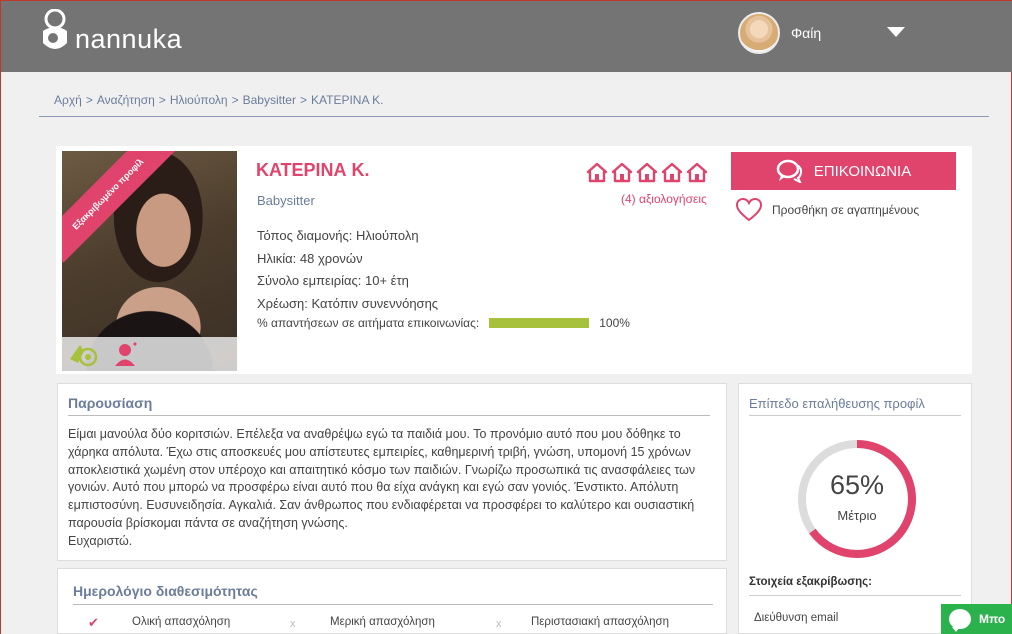  I want to click on reviews-link: (4) αξιολογήσεις, so click(664, 199).